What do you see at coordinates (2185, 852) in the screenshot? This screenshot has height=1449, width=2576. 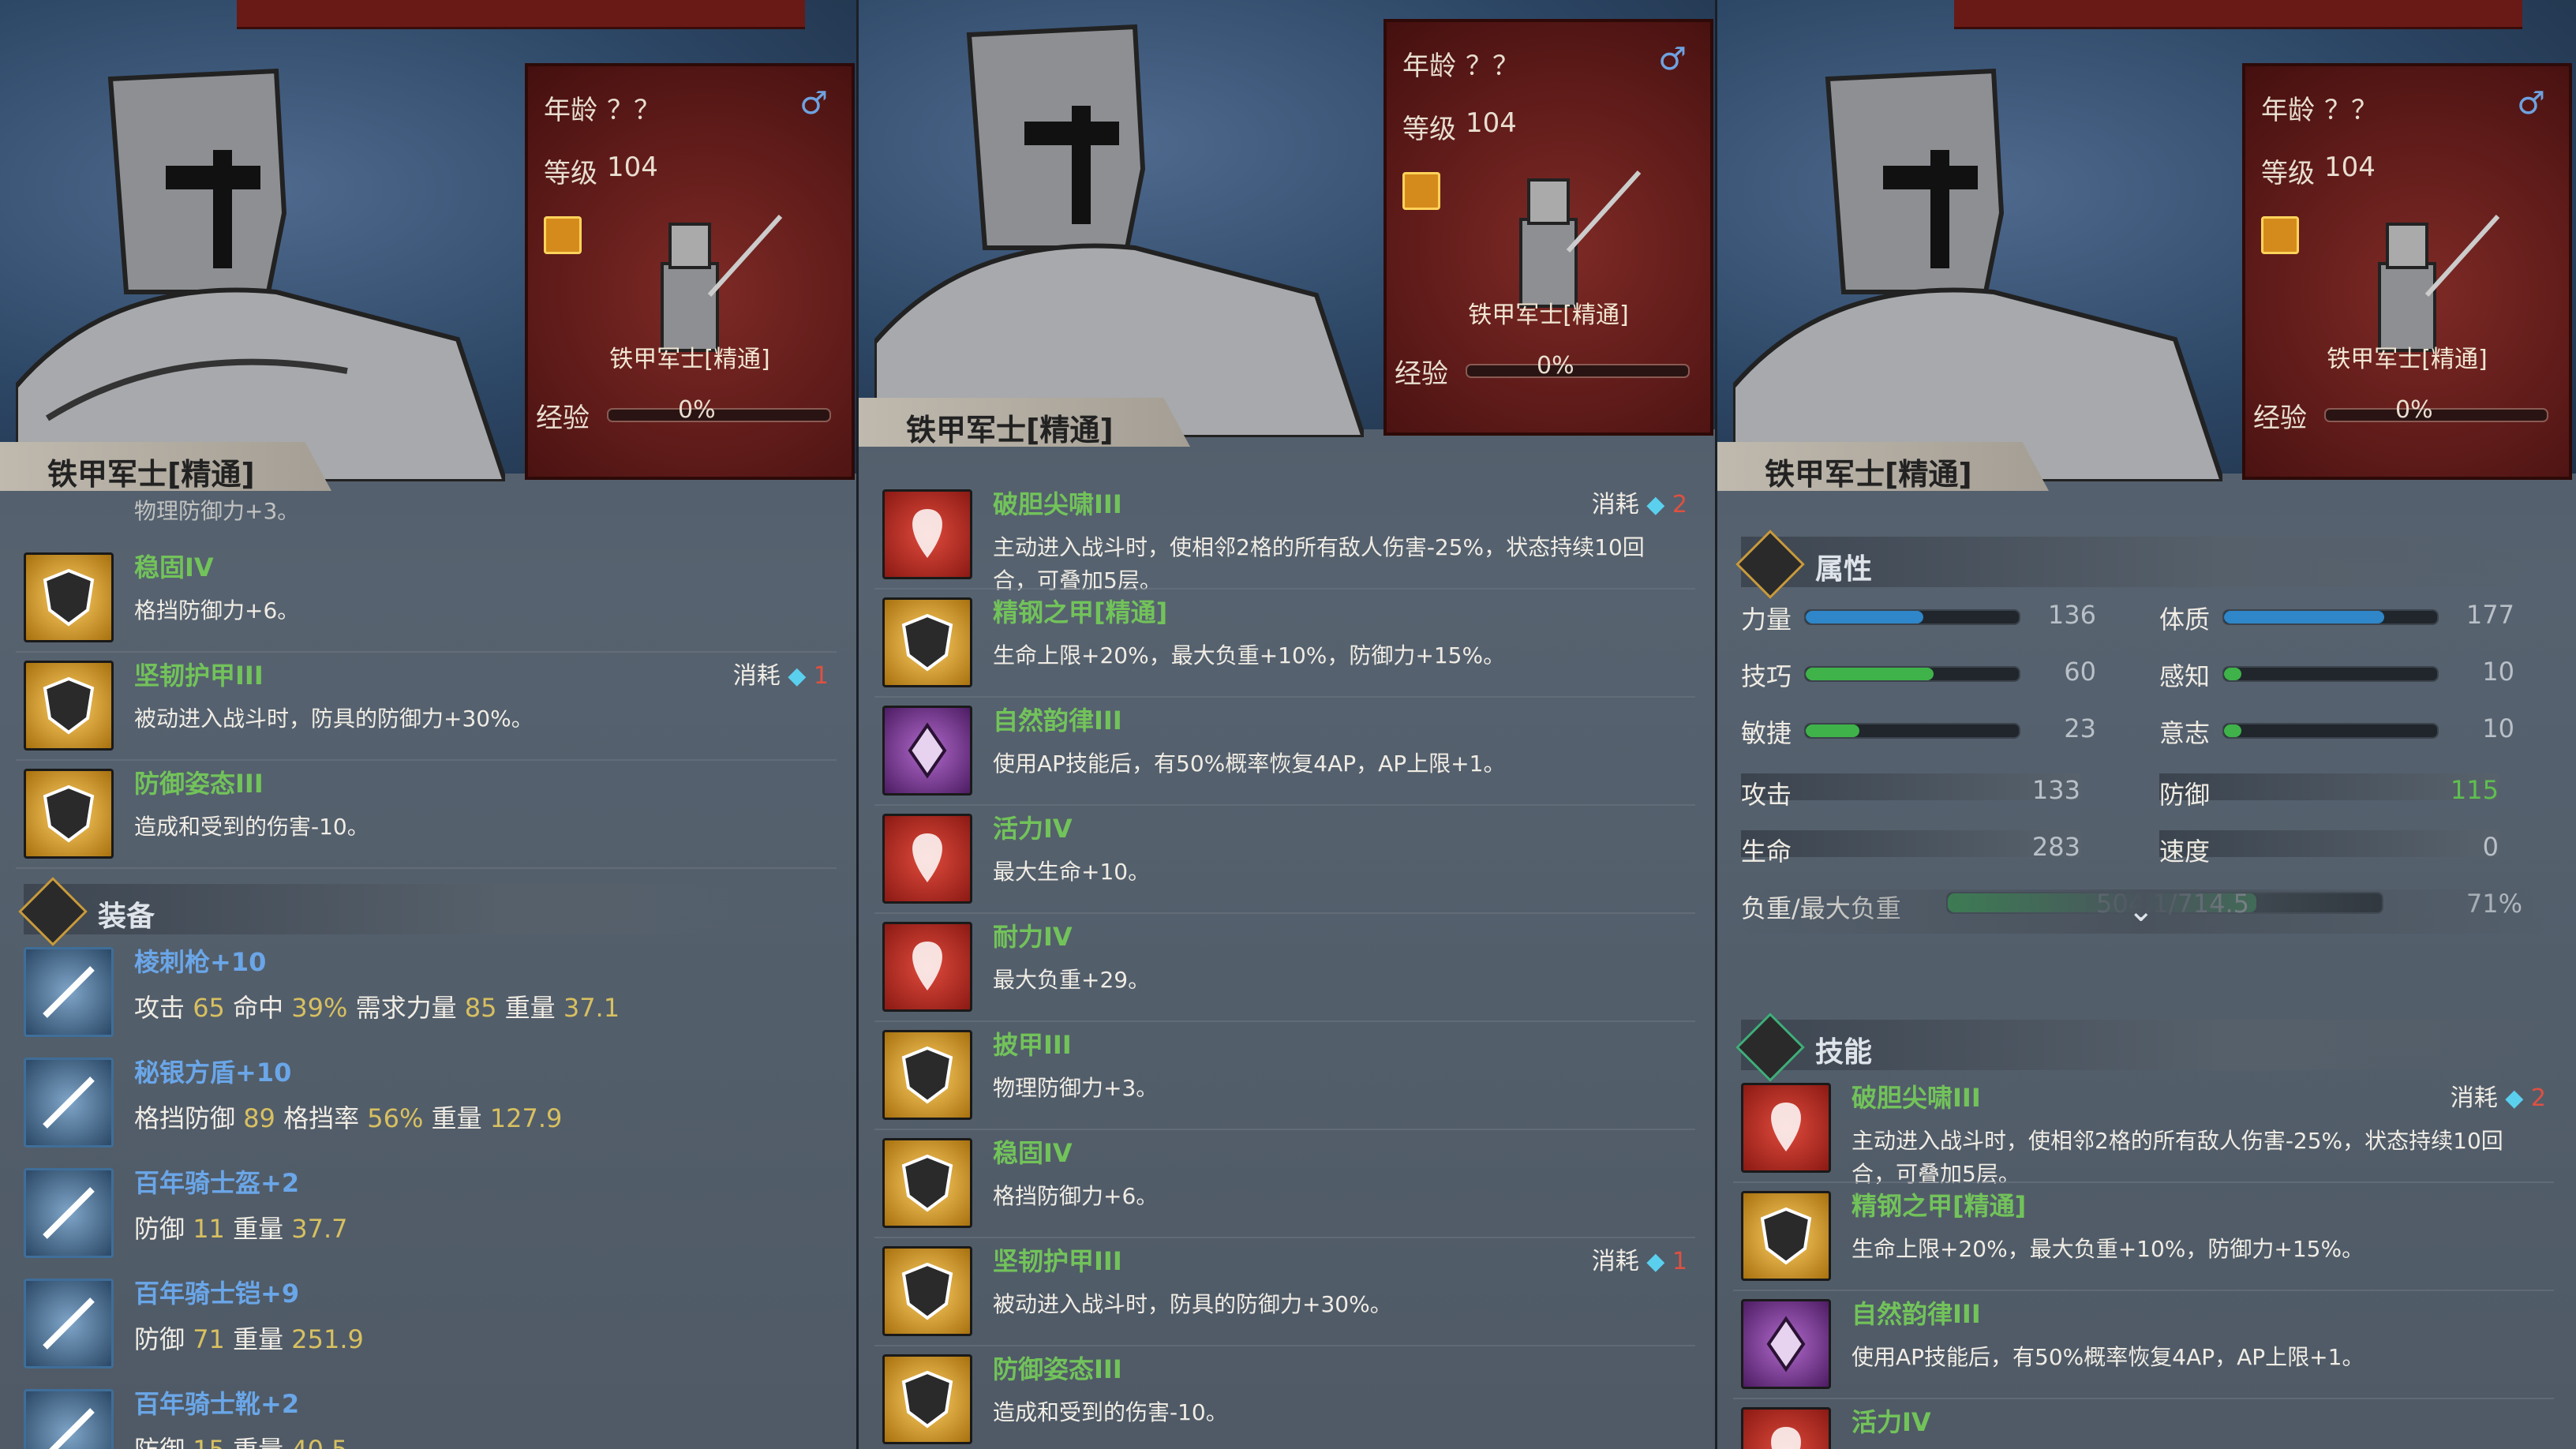 I see `combat-stat-label: 速度` at bounding box center [2185, 852].